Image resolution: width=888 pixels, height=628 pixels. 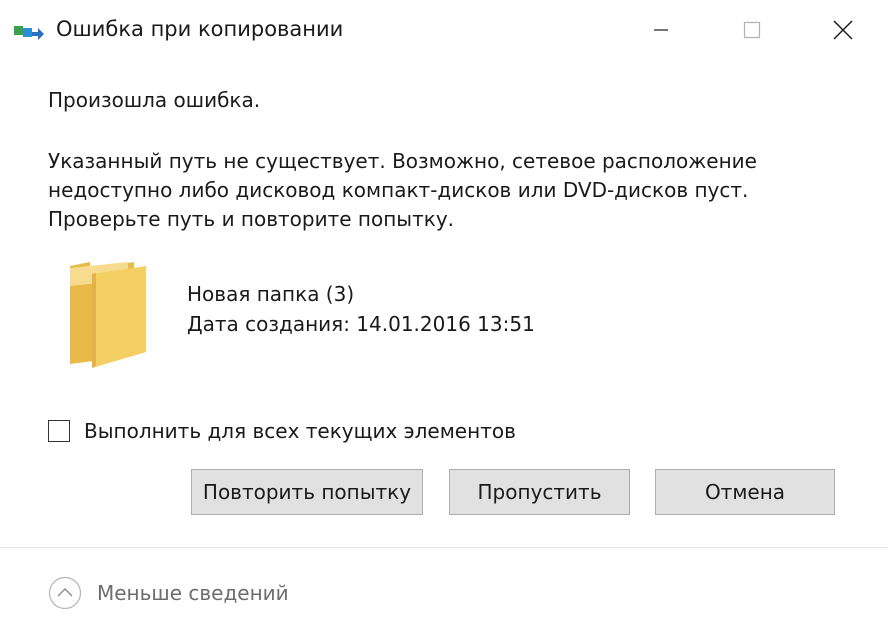 What do you see at coordinates (539, 492) in the screenshot?
I see `skip-button: Пропустить` at bounding box center [539, 492].